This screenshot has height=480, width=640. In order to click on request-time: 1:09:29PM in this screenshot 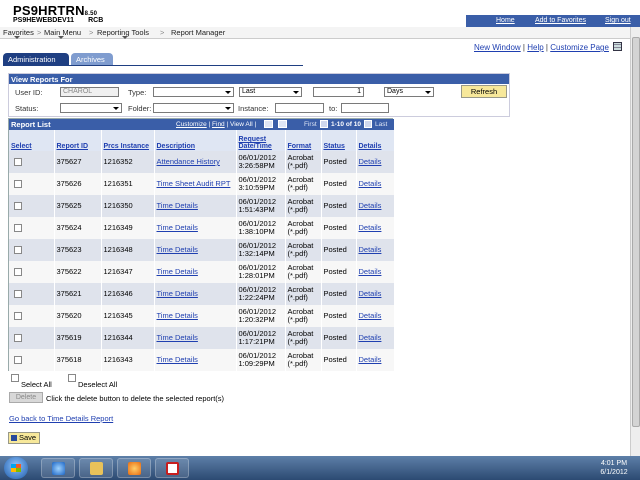, I will do `click(256, 363)`.